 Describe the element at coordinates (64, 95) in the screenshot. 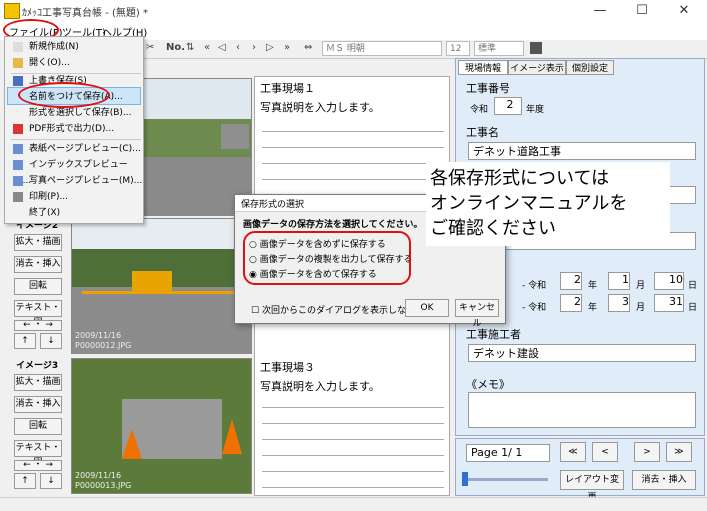

I see `save-as-red-oval` at that location.